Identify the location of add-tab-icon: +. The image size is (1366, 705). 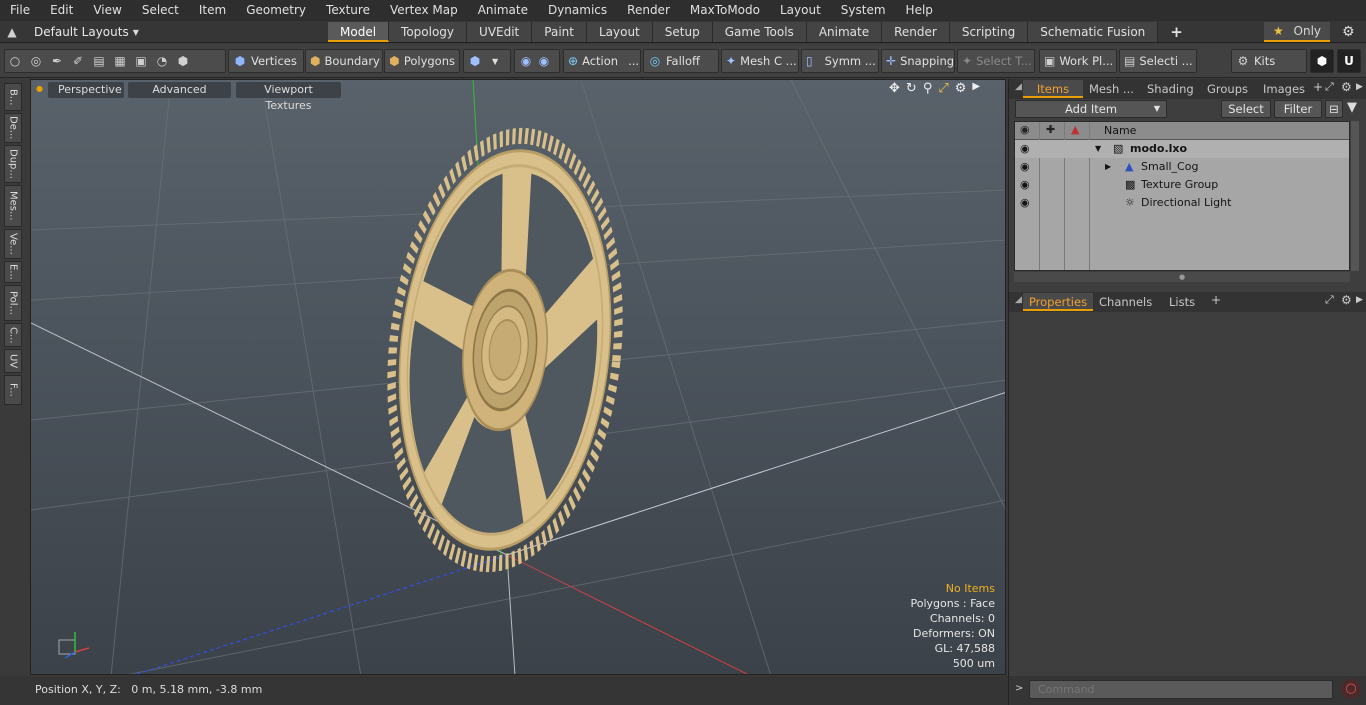
(1318, 87).